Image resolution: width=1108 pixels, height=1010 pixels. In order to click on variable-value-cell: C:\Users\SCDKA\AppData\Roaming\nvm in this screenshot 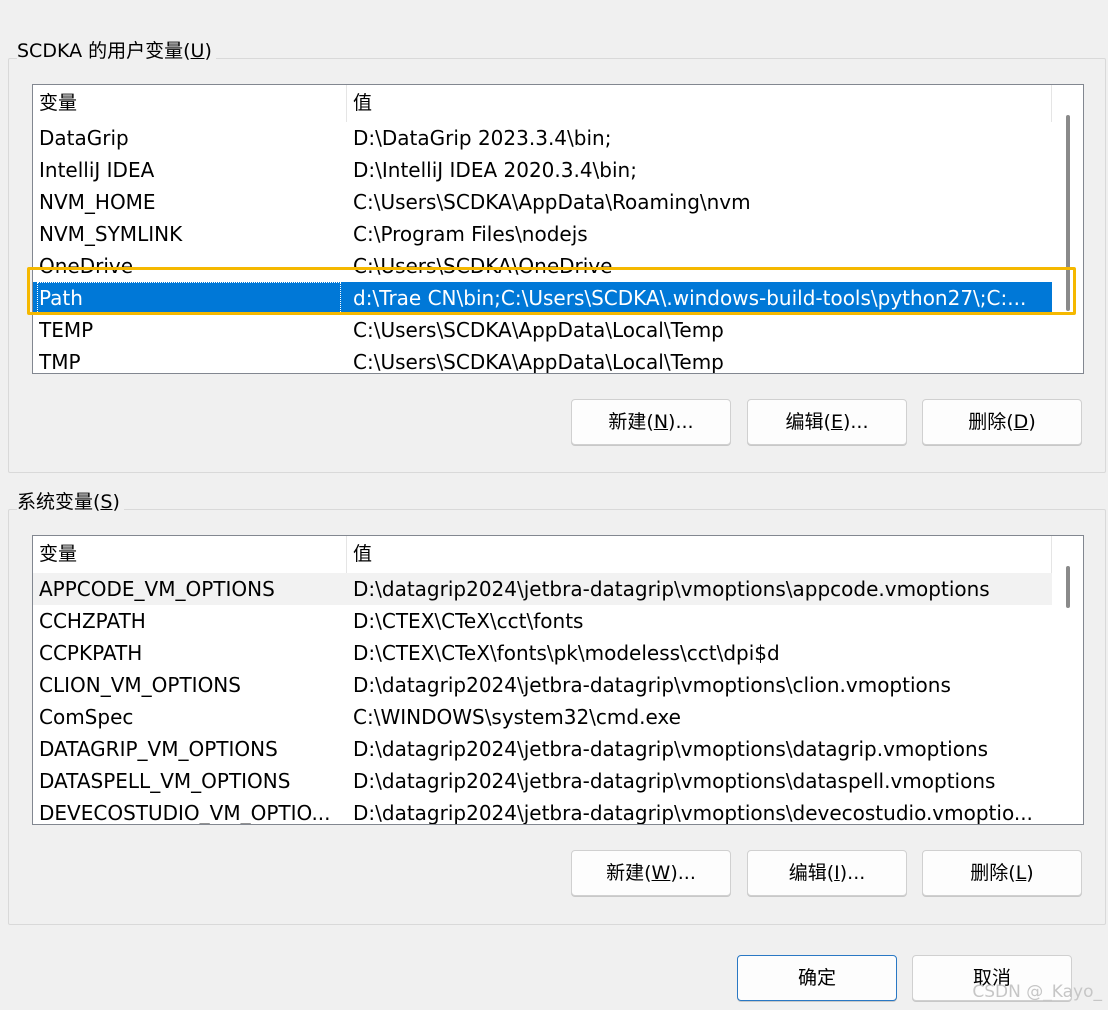, I will do `click(552, 202)`.